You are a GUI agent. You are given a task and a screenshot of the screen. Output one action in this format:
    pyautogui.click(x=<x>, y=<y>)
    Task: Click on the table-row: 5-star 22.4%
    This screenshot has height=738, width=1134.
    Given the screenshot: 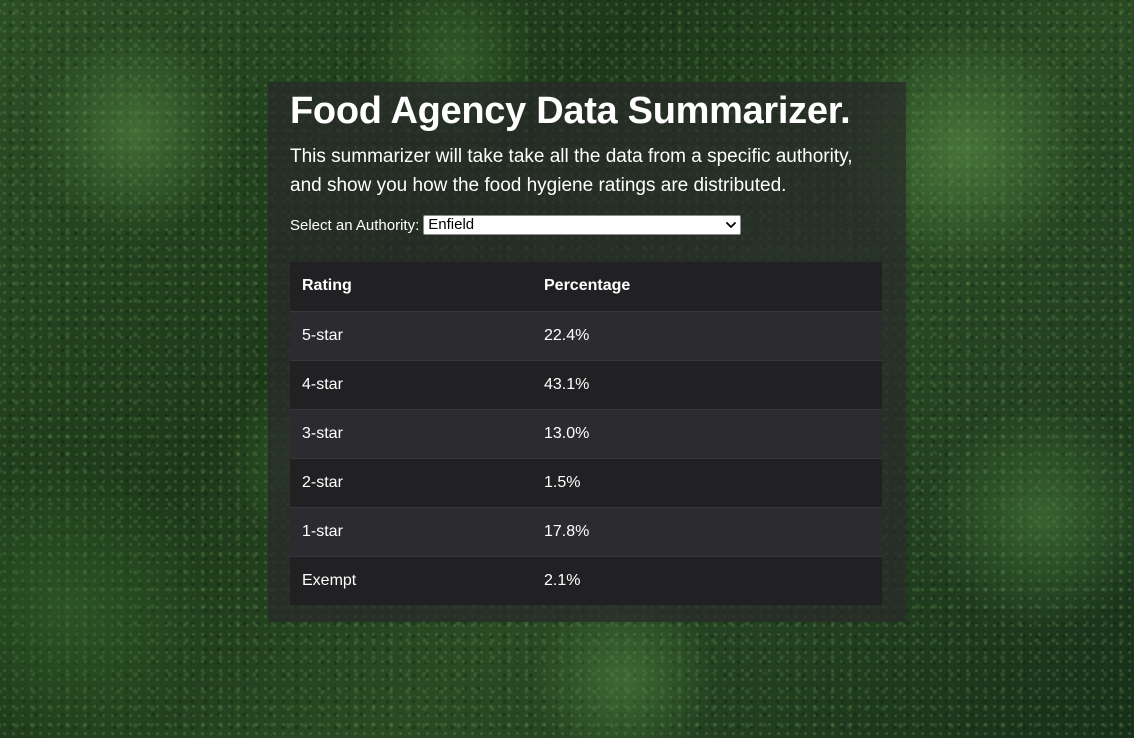 What is the action you would take?
    pyautogui.click(x=586, y=335)
    